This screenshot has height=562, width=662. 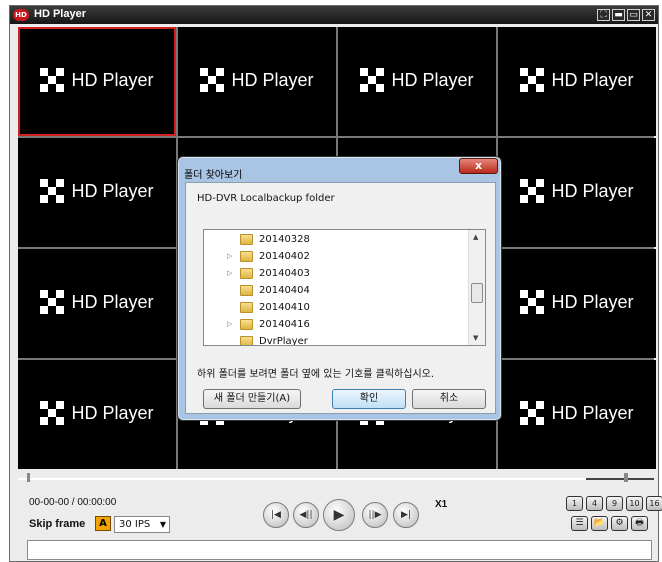 I want to click on scroll-thumb, so click(x=477, y=293).